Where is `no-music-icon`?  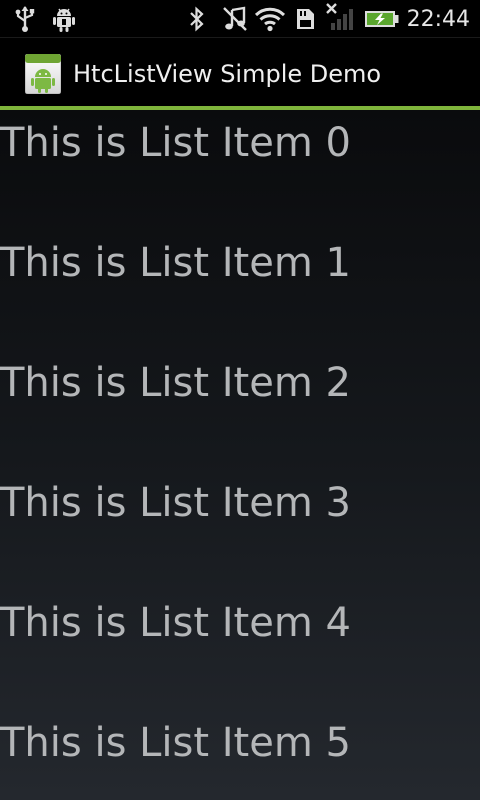
no-music-icon is located at coordinates (235, 19).